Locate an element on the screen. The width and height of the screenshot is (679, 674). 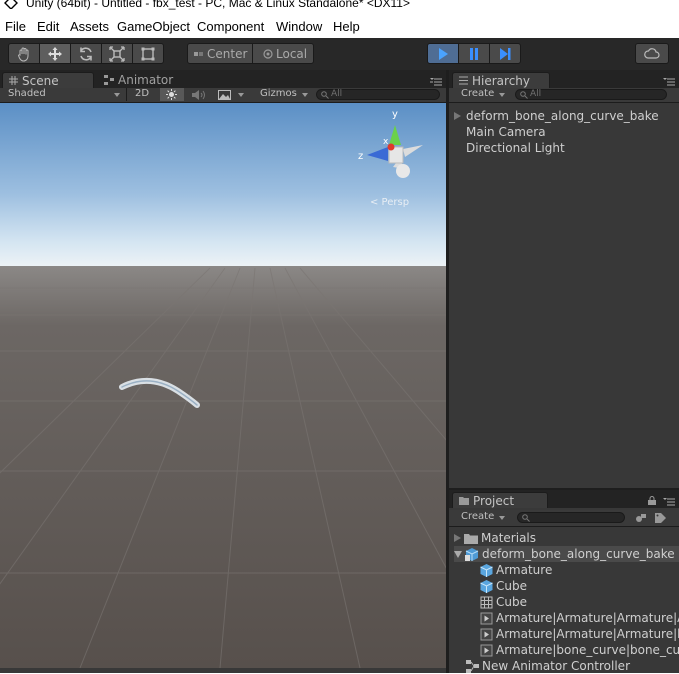
project-panel-menu-icon is located at coordinates (669, 501).